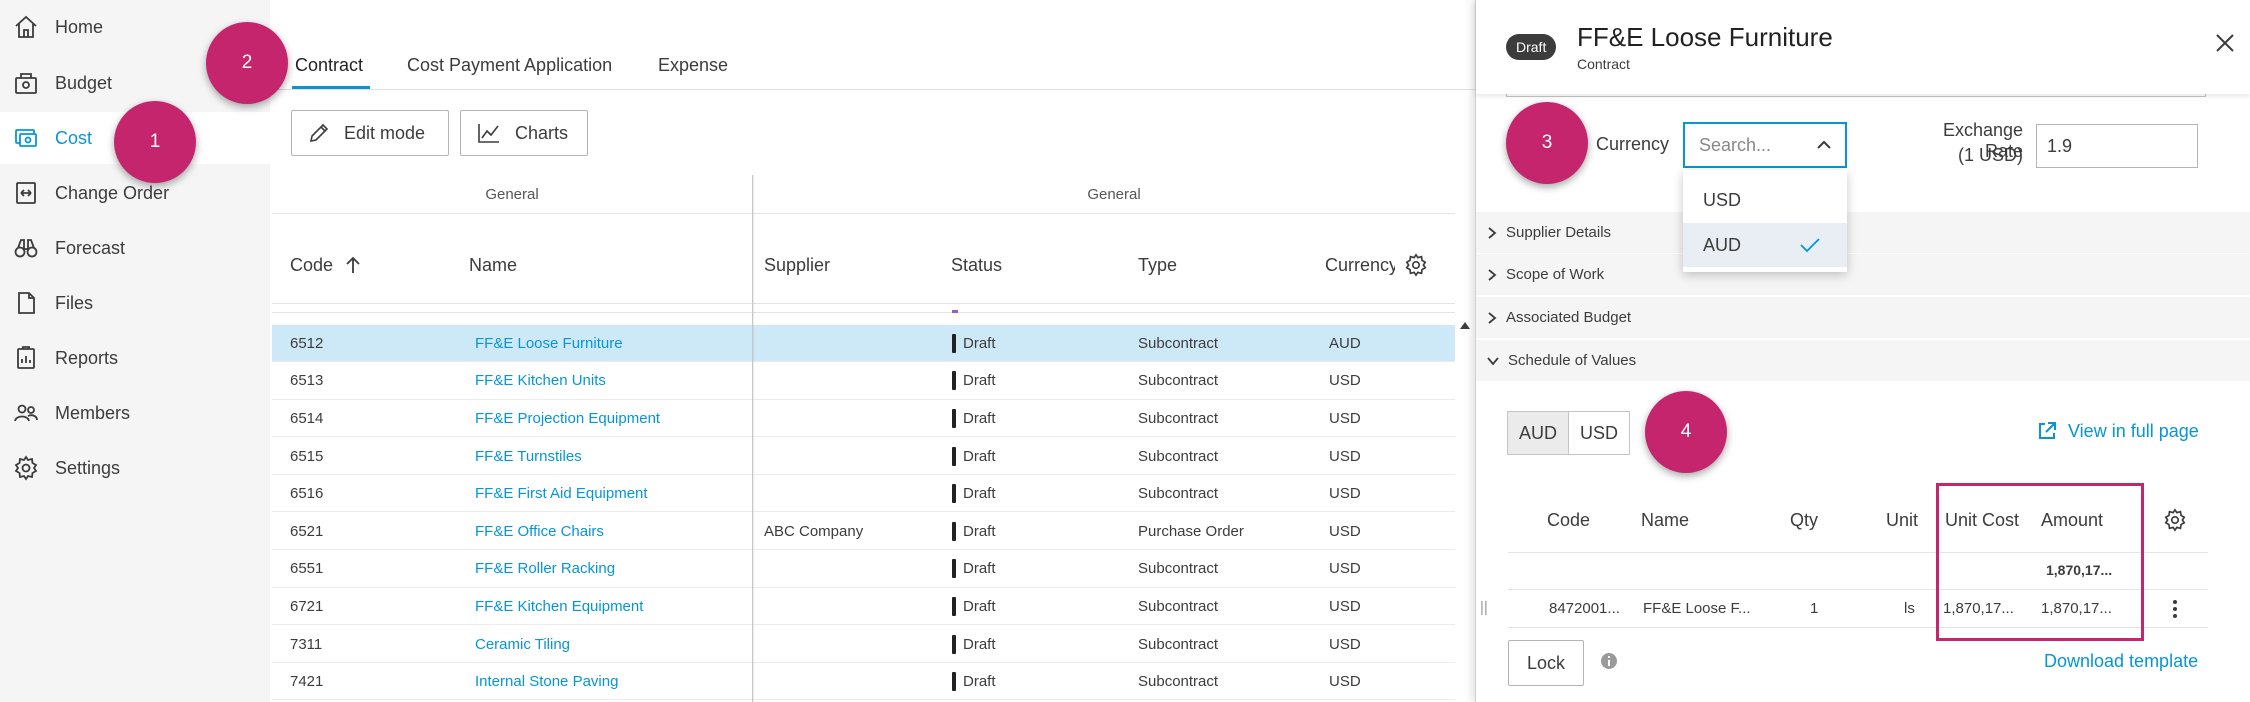 The image size is (2250, 702). I want to click on cell-code: 6512, so click(306, 344).